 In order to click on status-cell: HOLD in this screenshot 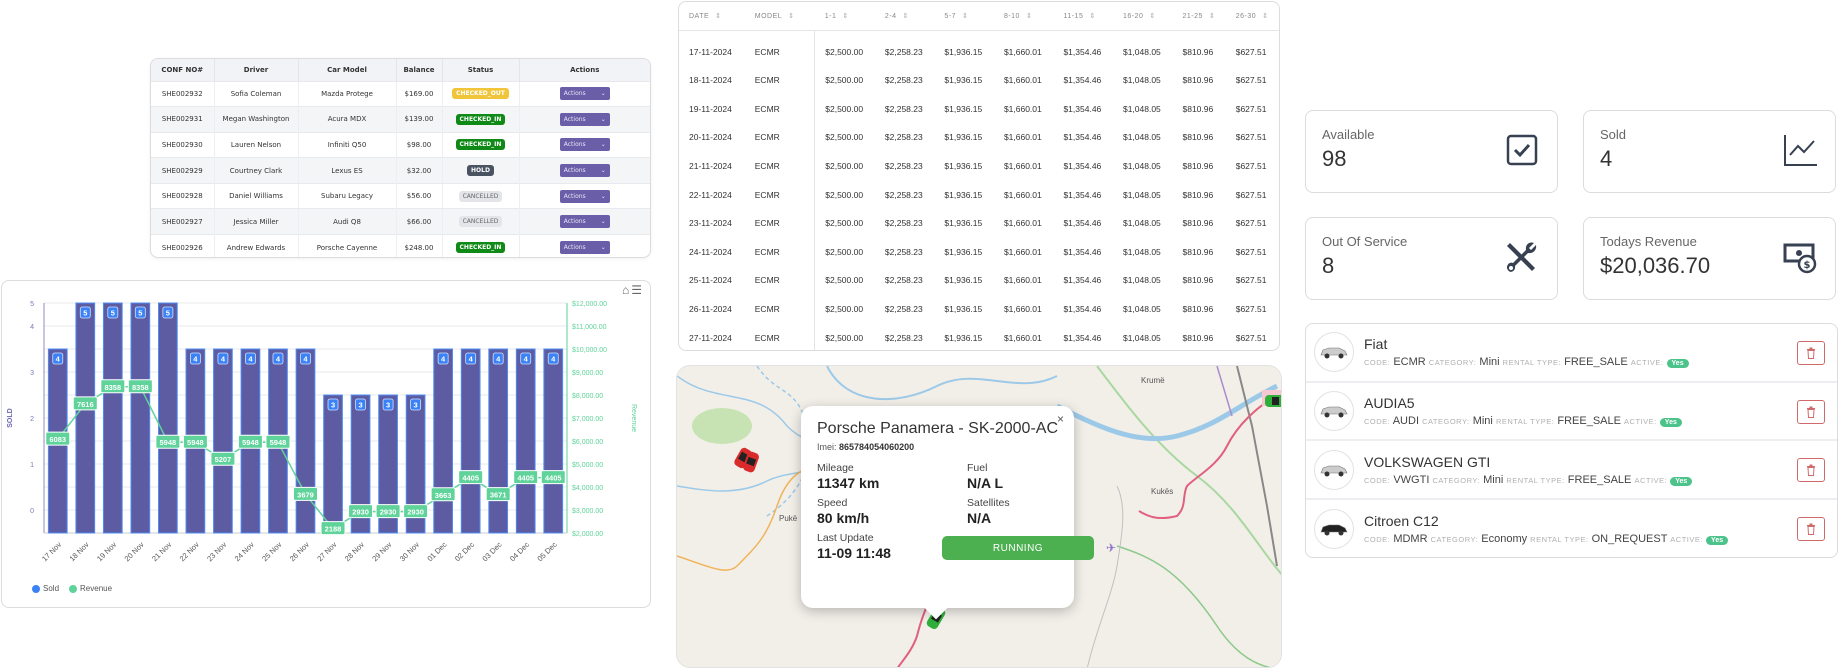, I will do `click(481, 170)`.